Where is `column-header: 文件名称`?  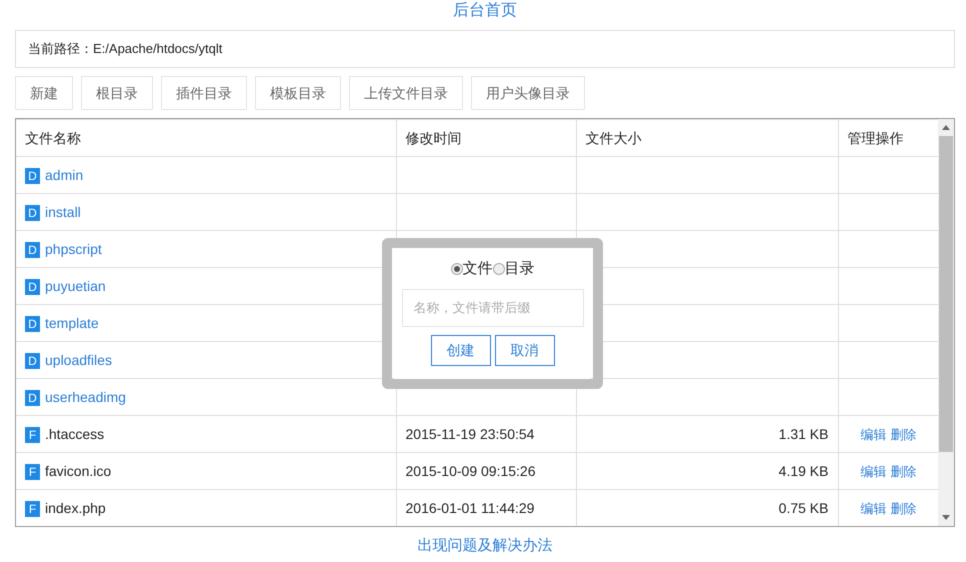 column-header: 文件名称 is located at coordinates (206, 138).